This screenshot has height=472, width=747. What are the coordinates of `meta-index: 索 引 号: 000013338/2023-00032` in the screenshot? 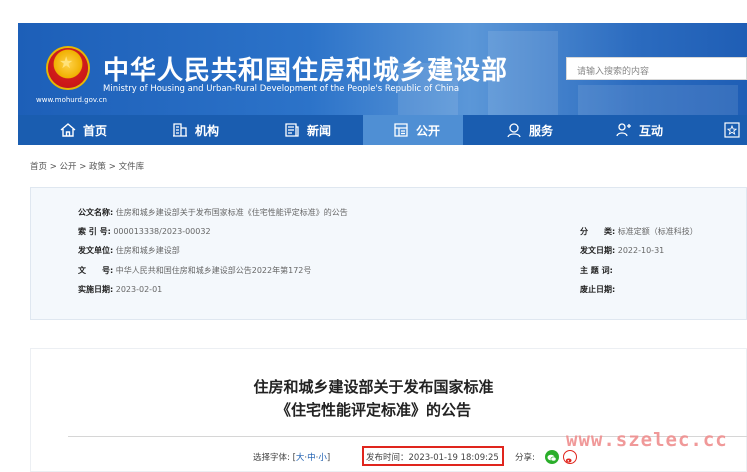 It's located at (144, 231).